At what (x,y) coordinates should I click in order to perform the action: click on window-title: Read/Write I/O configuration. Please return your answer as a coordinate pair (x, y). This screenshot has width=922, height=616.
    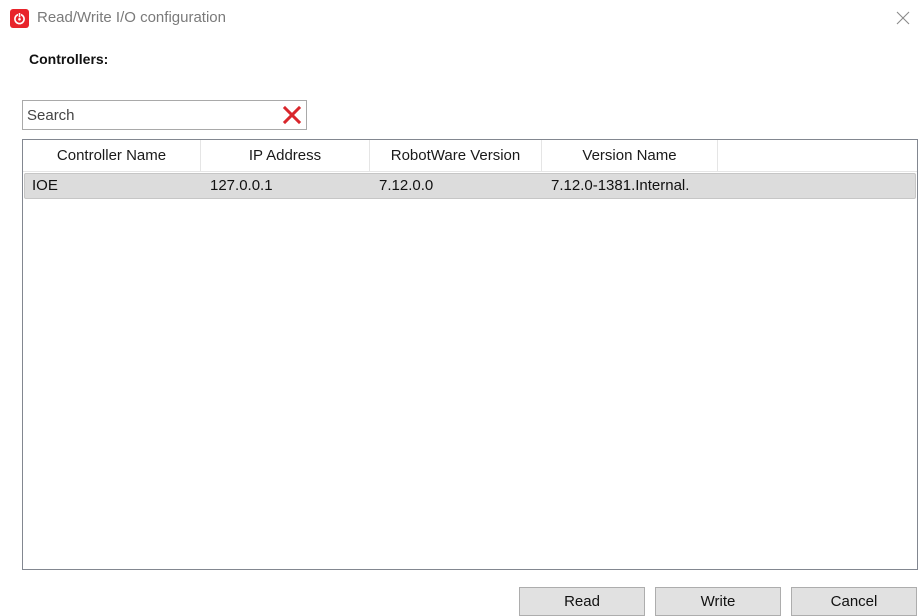
    Looking at the image, I should click on (131, 17).